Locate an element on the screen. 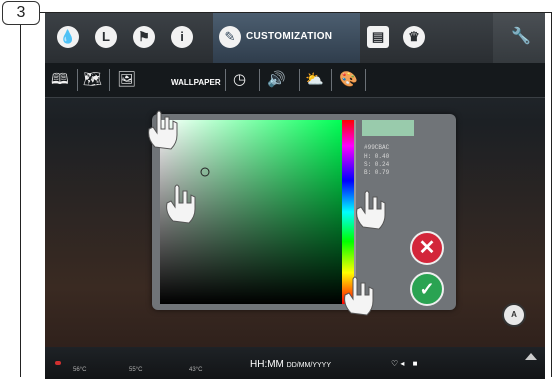  tab-settings: 🔧 is located at coordinates (519, 38).